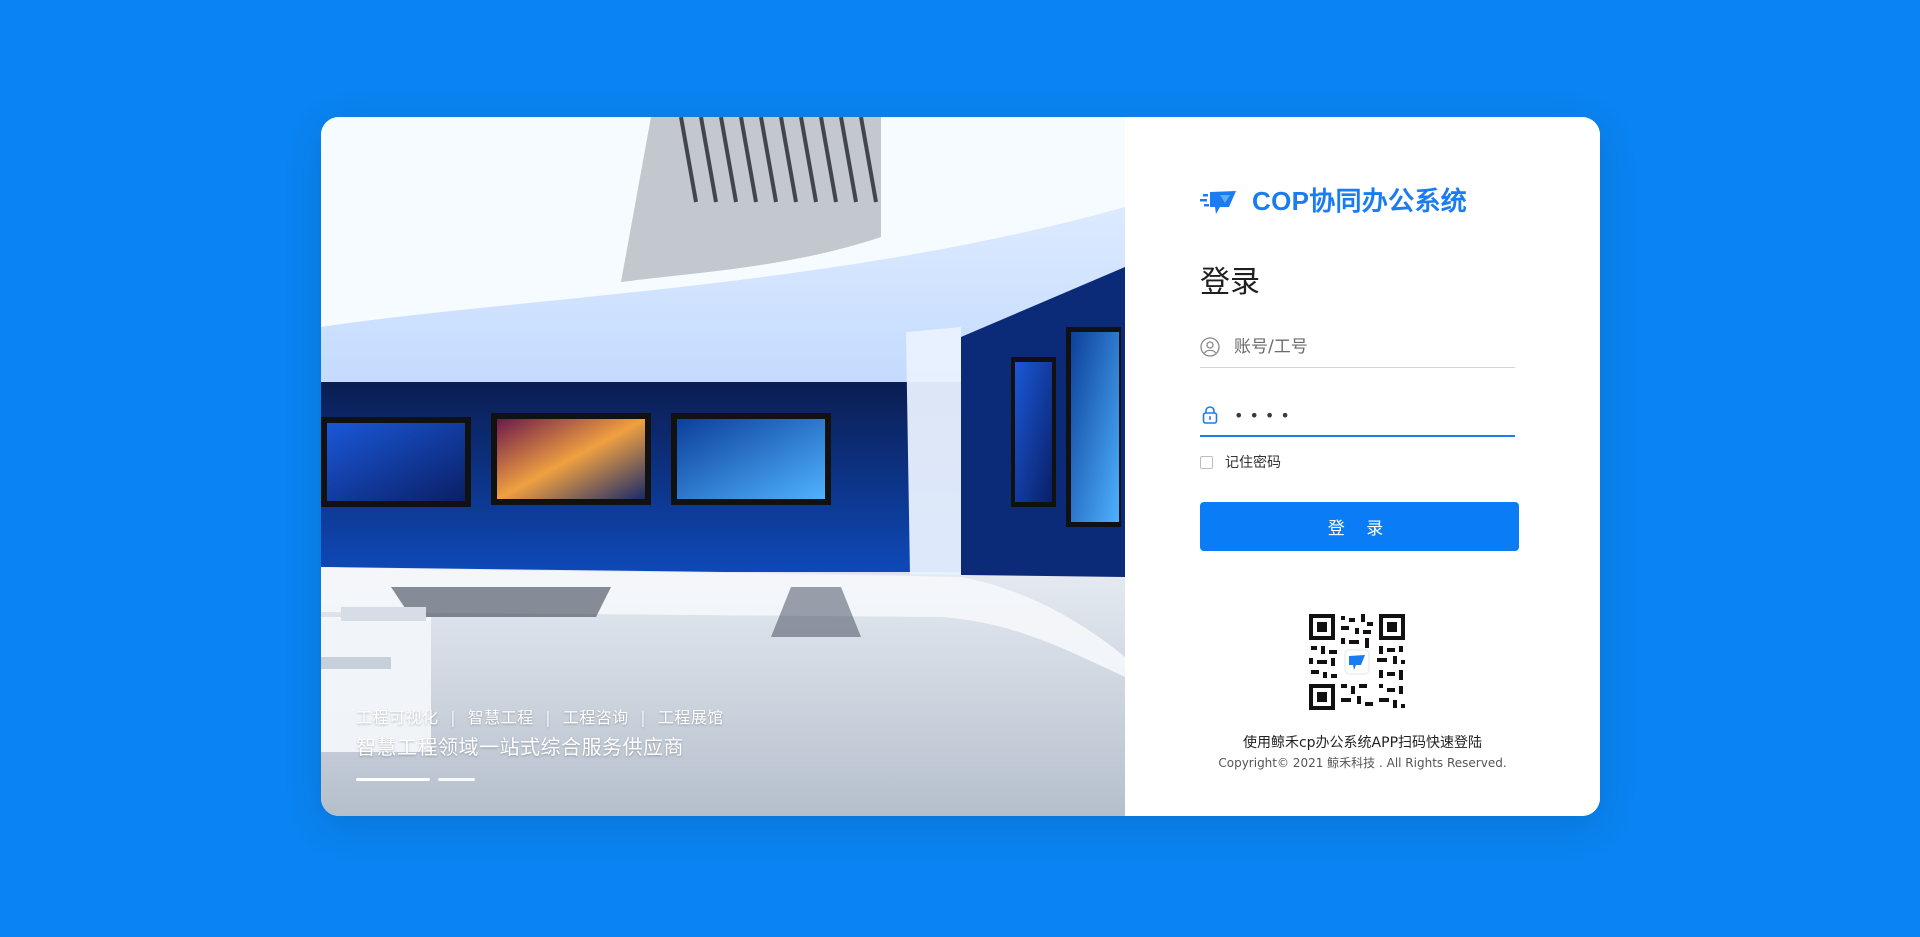  I want to click on username-field, so click(1357, 347).